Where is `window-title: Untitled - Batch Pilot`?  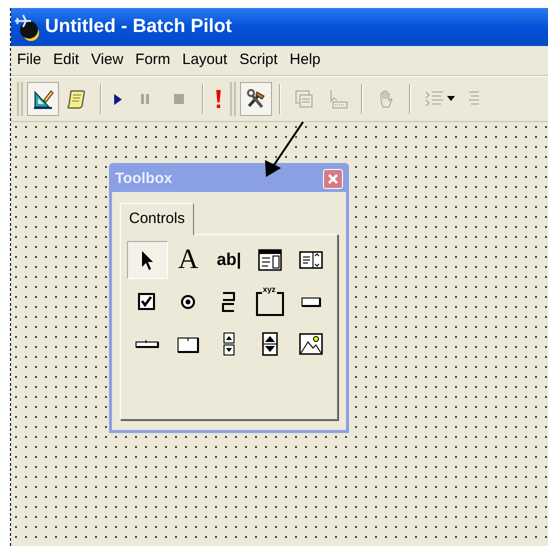 window-title: Untitled - Batch Pilot is located at coordinates (138, 26).